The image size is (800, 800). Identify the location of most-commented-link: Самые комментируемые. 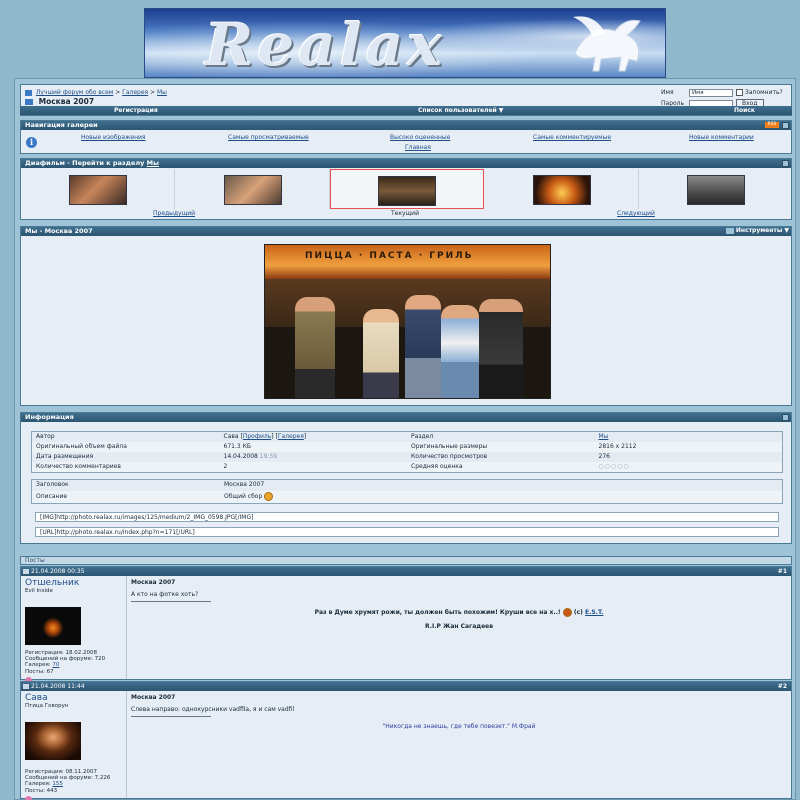
(572, 137).